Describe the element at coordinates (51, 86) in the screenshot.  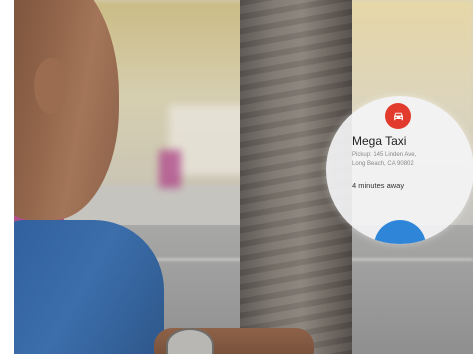
I see `person-ear` at that location.